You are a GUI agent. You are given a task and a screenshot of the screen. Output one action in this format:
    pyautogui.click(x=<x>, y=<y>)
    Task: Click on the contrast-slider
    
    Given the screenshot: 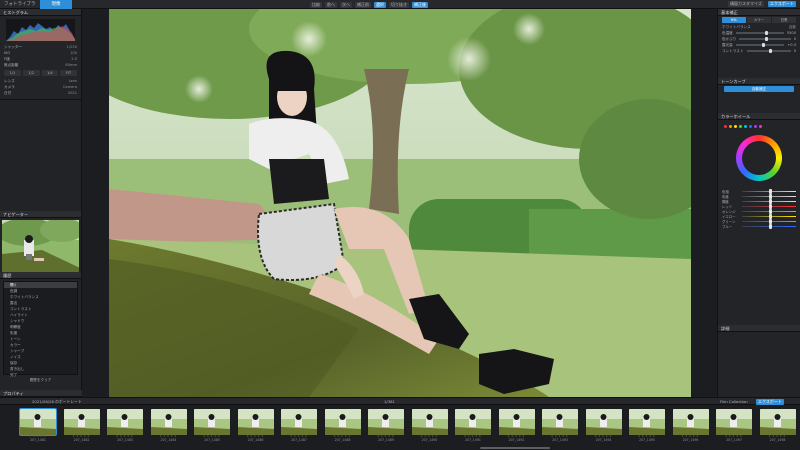 What is the action you would take?
    pyautogui.click(x=768, y=51)
    